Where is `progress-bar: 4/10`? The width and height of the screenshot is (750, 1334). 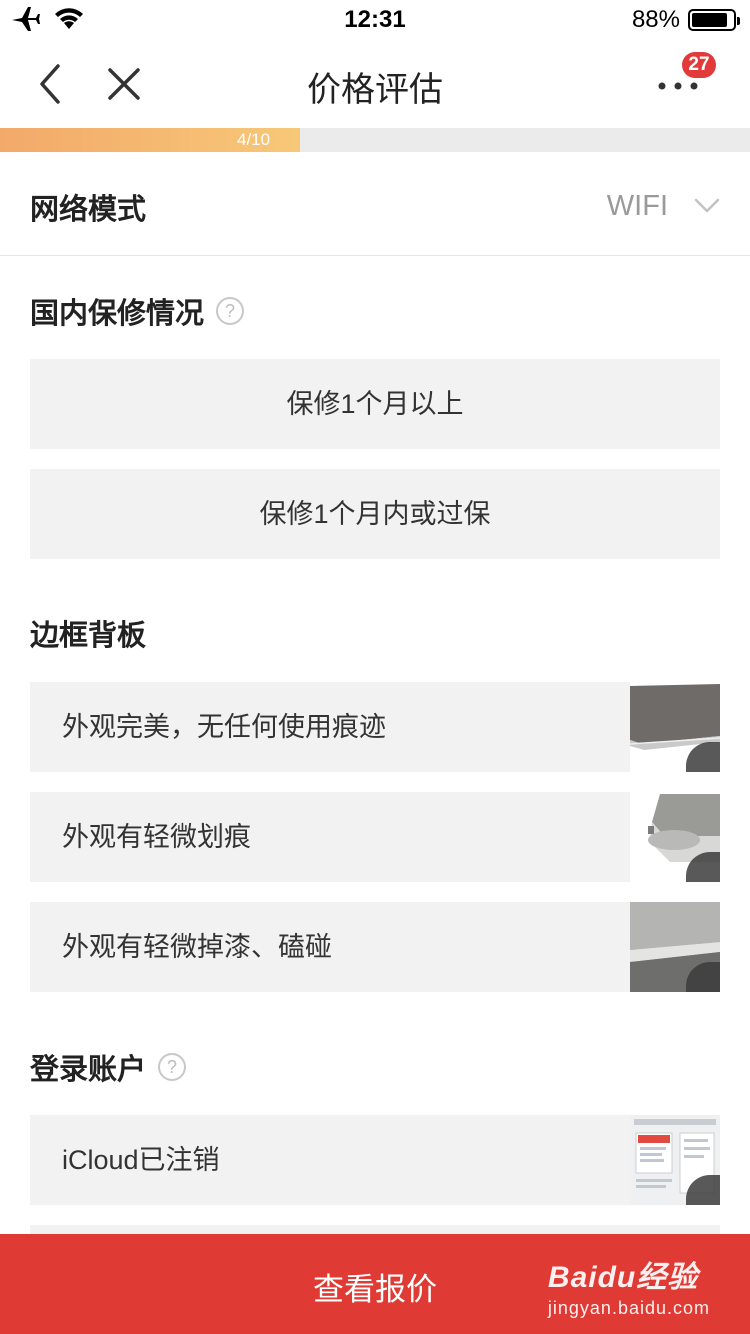
progress-bar: 4/10 is located at coordinates (375, 140).